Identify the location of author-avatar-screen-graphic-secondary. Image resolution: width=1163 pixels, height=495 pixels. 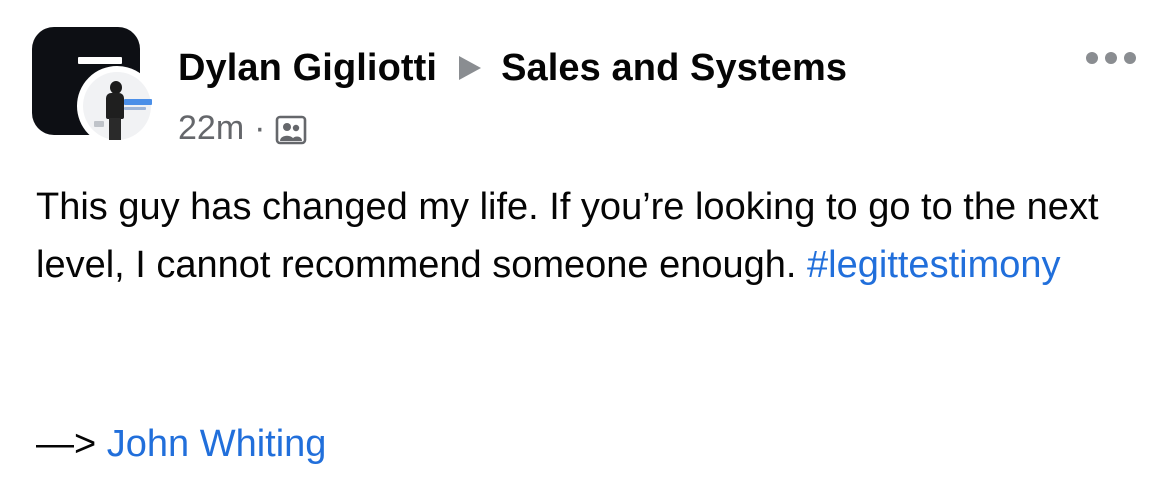
(135, 108).